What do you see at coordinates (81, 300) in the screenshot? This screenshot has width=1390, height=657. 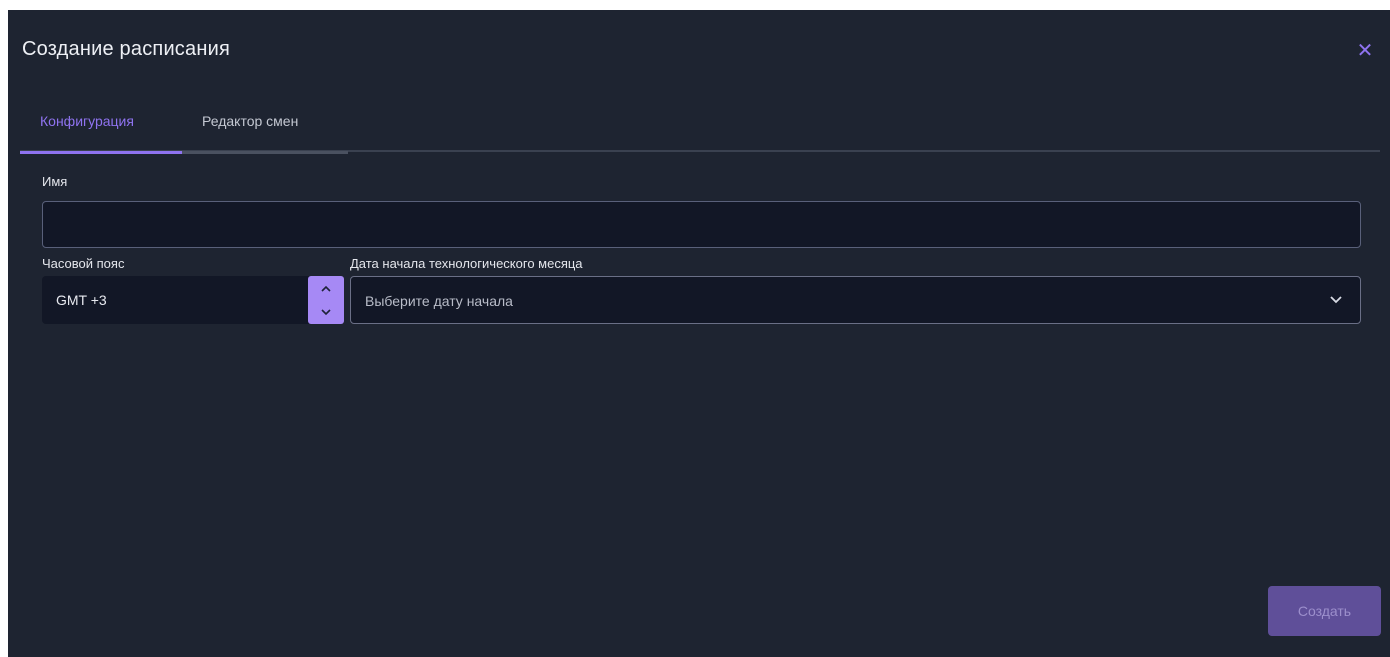 I see `timezone-value: GMT +3` at bounding box center [81, 300].